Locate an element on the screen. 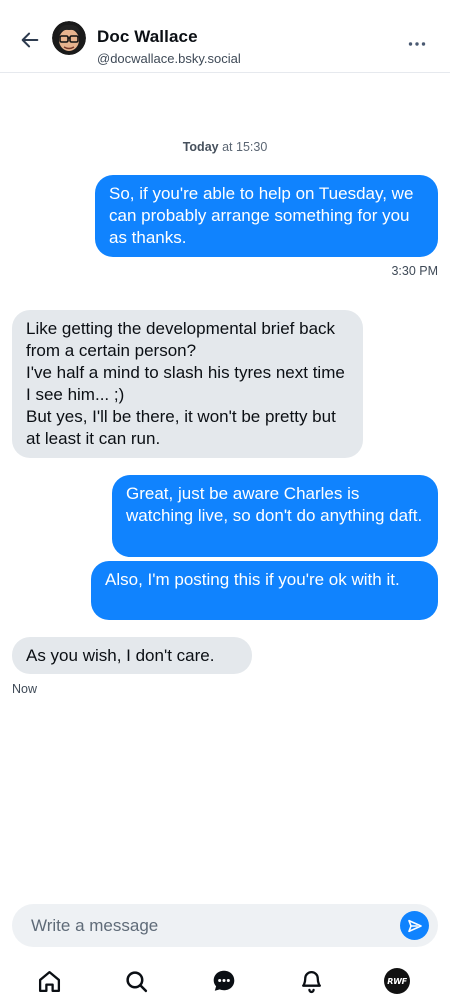  date-divider-day: Today is located at coordinates (200, 147).